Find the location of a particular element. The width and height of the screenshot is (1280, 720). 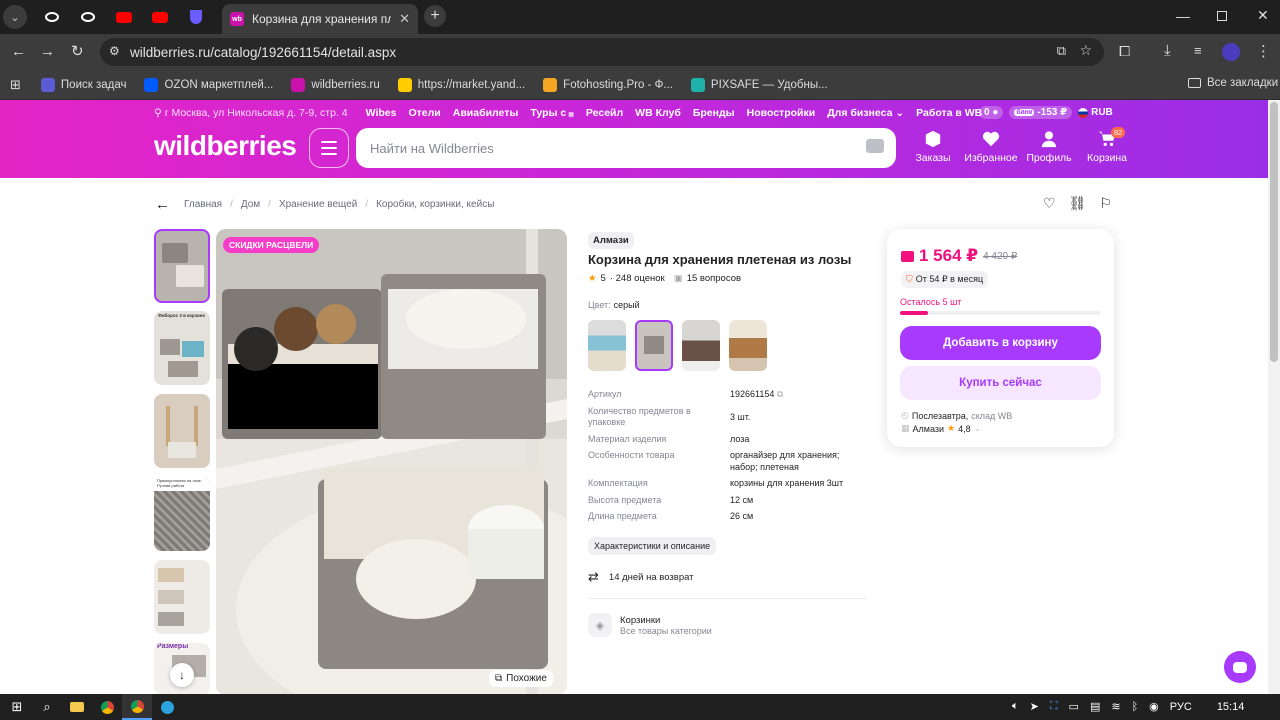

reload-icon: ↻ is located at coordinates (77, 51).